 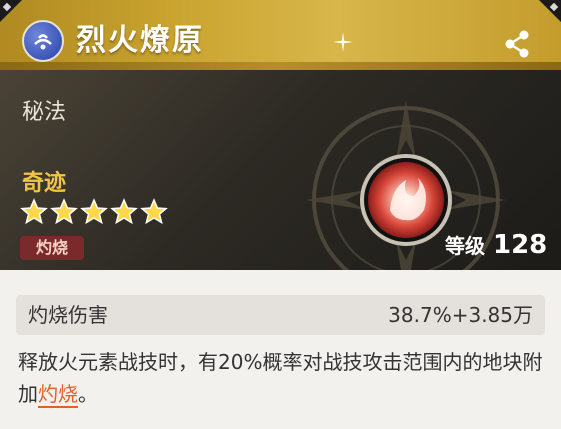 What do you see at coordinates (283, 378) in the screenshot?
I see `skill-description: 释放火元素战技时，有20%概率对战技攻击范围内的地块附加灼烧。` at bounding box center [283, 378].